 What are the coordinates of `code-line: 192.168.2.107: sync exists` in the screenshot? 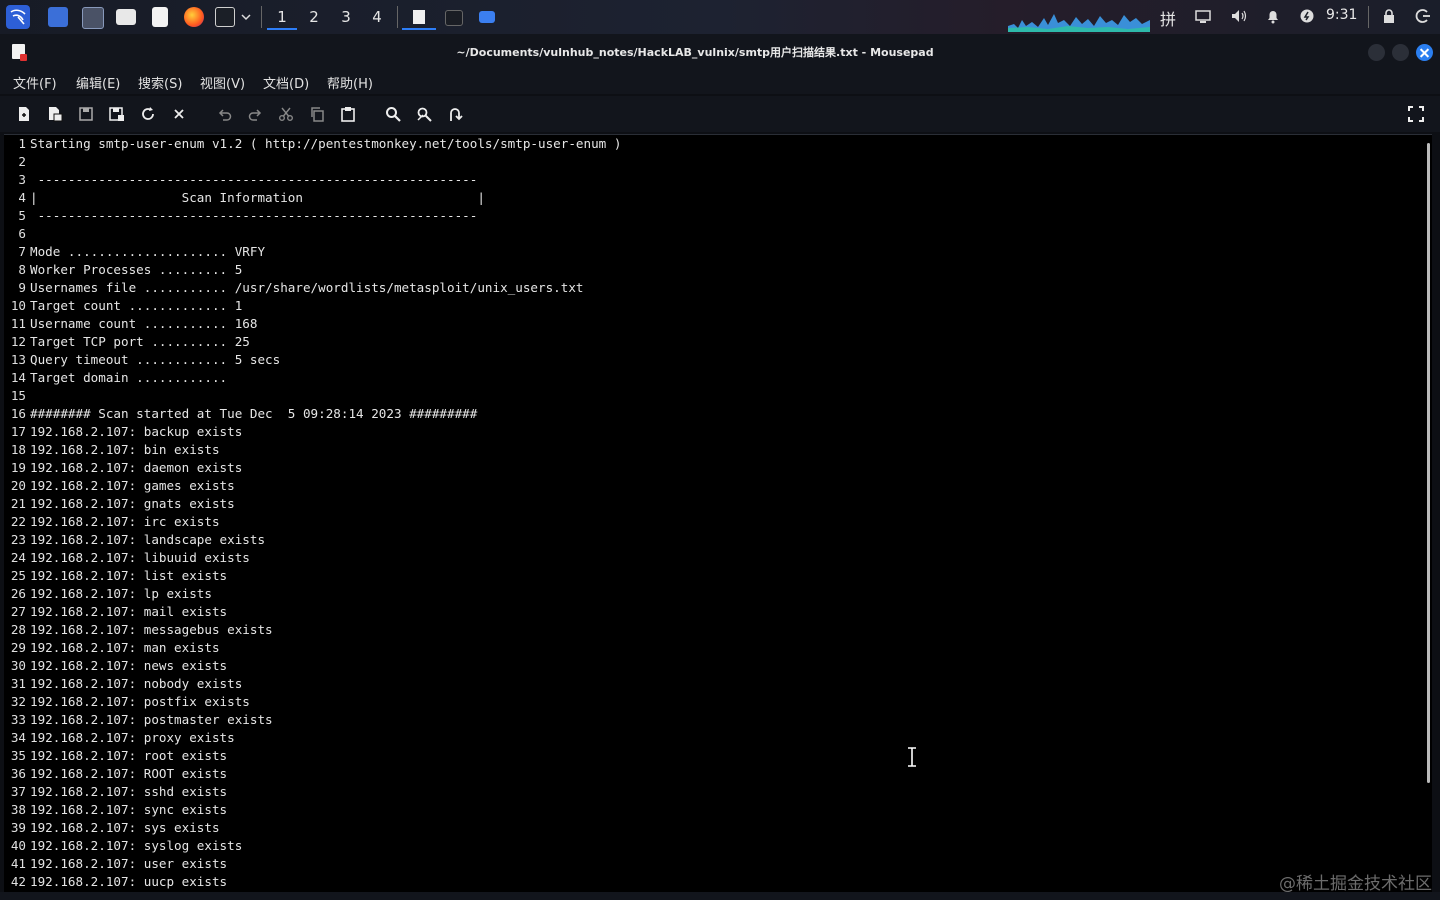 It's located at (720, 810).